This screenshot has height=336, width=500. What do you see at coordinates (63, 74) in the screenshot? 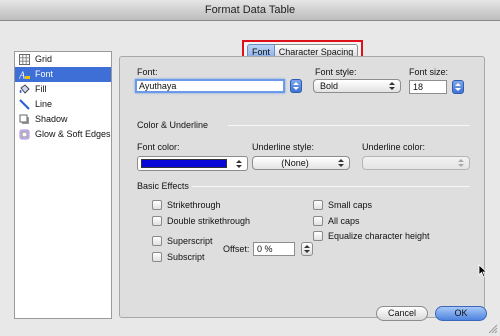
I see `sidebar-item-font: A Font` at bounding box center [63, 74].